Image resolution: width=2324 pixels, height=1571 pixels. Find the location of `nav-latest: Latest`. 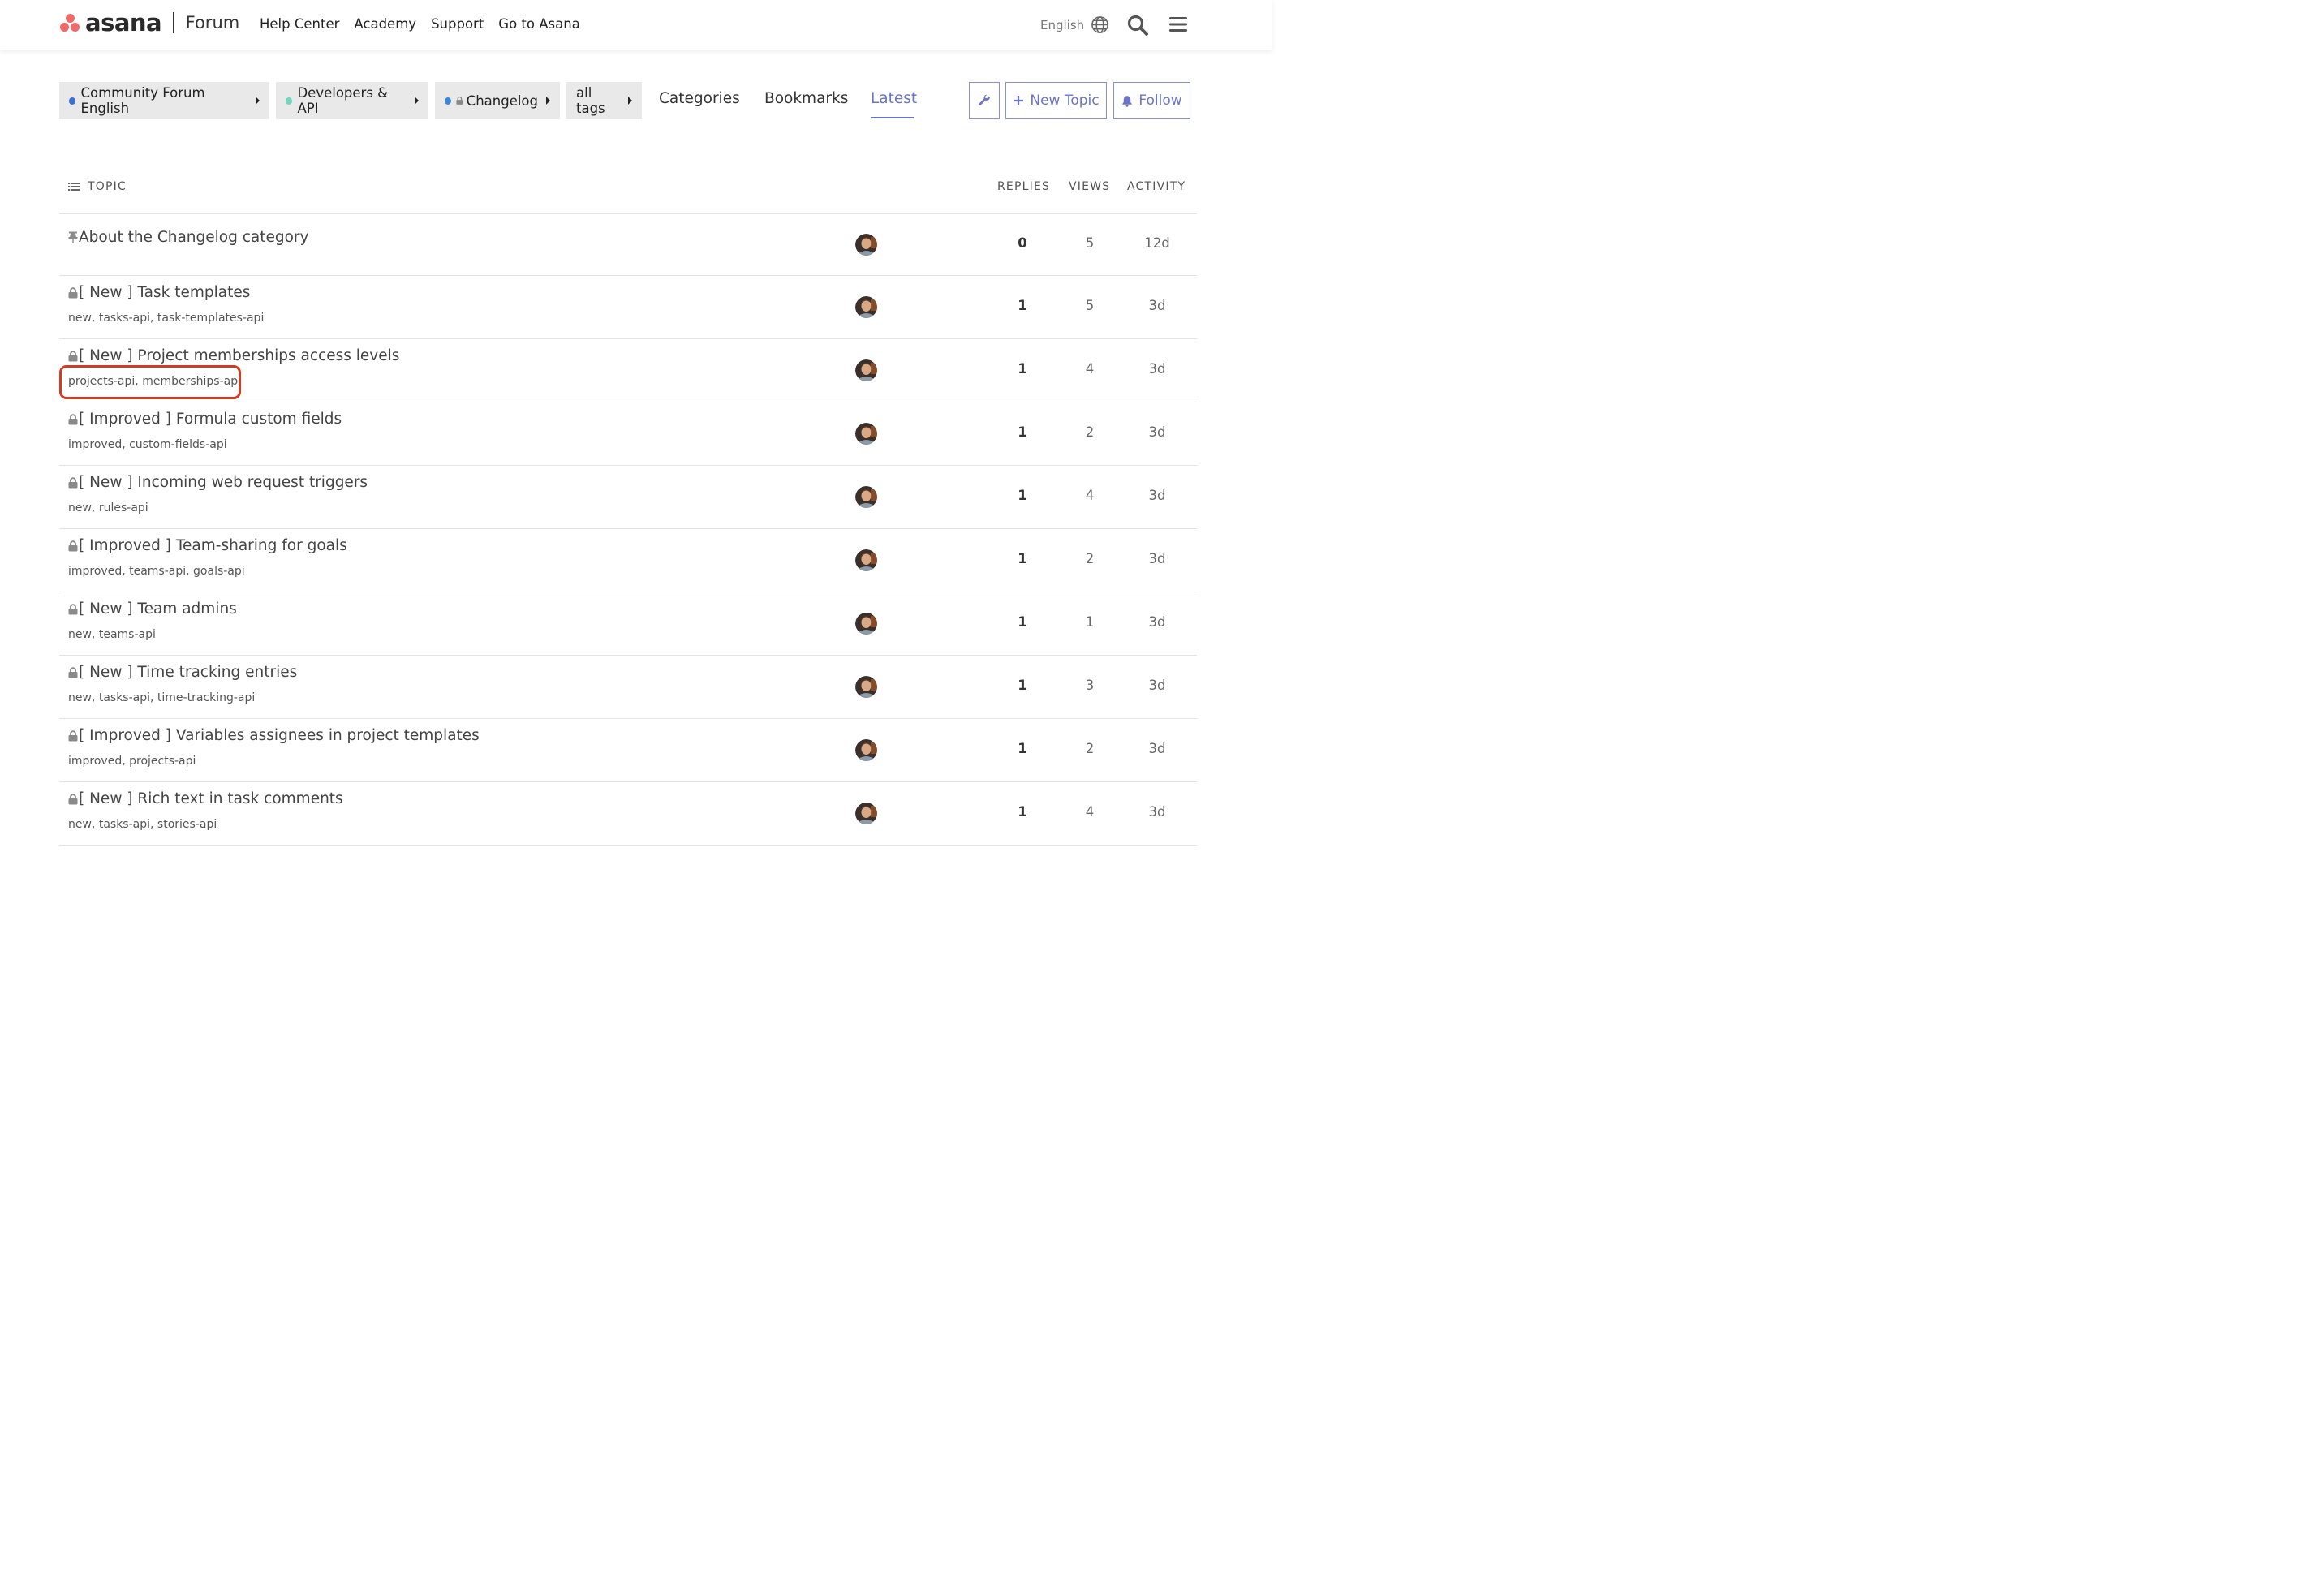

nav-latest: Latest is located at coordinates (894, 98).